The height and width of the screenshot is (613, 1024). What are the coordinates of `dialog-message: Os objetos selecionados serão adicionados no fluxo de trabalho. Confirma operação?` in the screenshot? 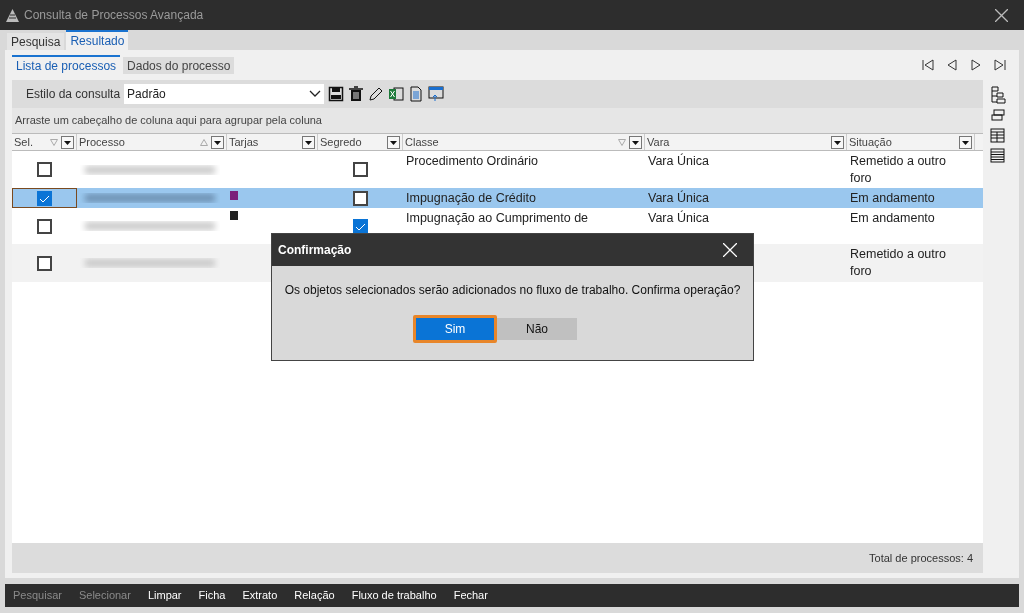 It's located at (512, 290).